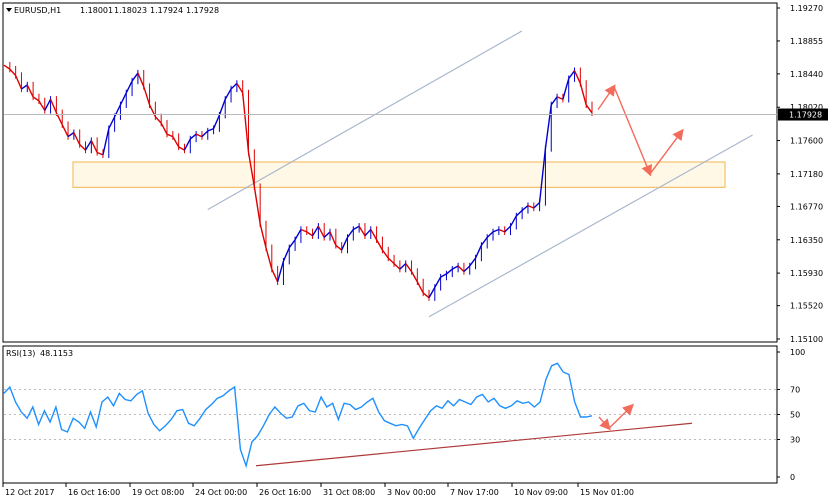 The image size is (829, 504). What do you see at coordinates (806, 273) in the screenshot?
I see `price-tick-label: 1.15930` at bounding box center [806, 273].